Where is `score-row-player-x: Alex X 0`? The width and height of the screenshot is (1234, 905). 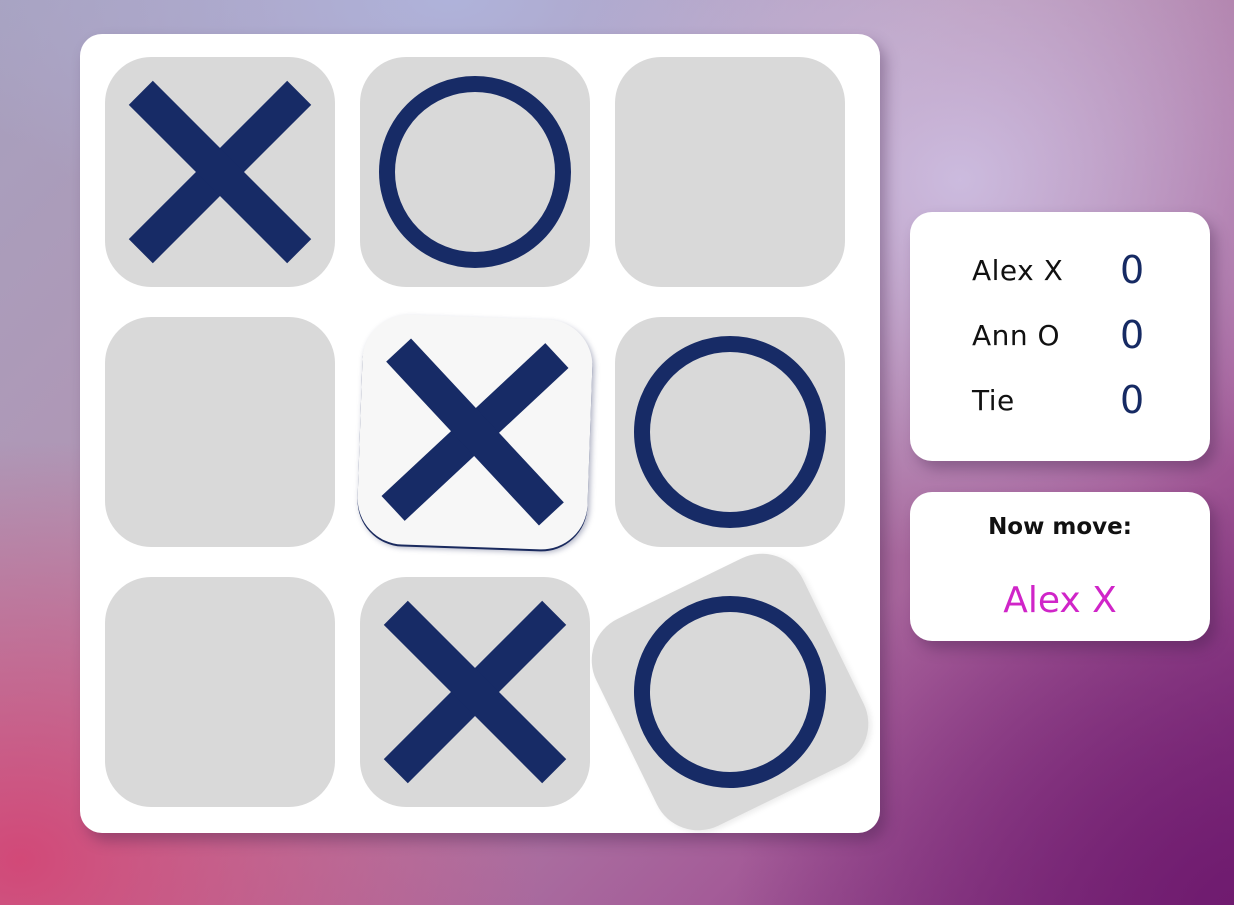
score-row-player-x: Alex X 0 is located at coordinates (1060, 271).